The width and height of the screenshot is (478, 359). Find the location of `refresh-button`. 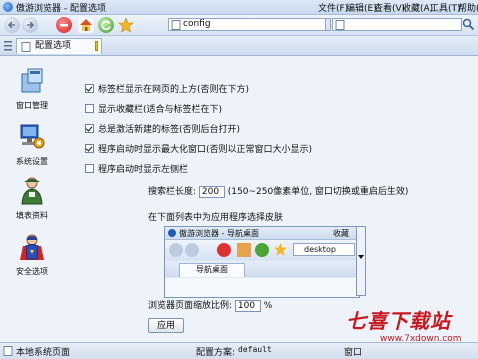

refresh-button is located at coordinates (106, 25).